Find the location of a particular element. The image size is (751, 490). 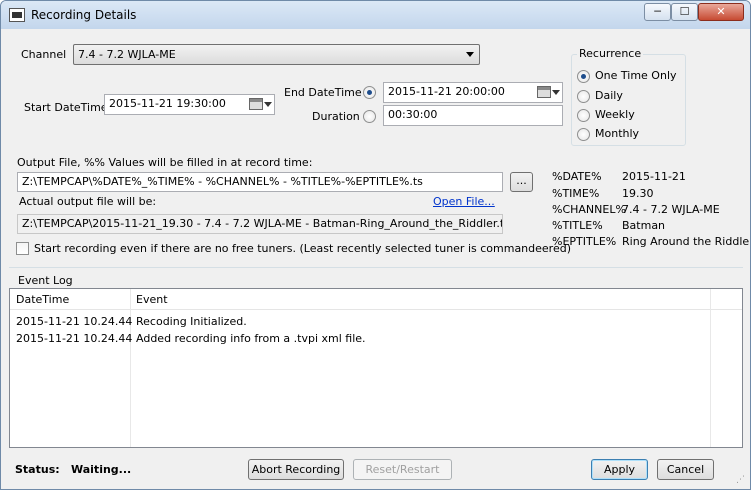

recurrence-monthly-label: Monthly is located at coordinates (617, 133).